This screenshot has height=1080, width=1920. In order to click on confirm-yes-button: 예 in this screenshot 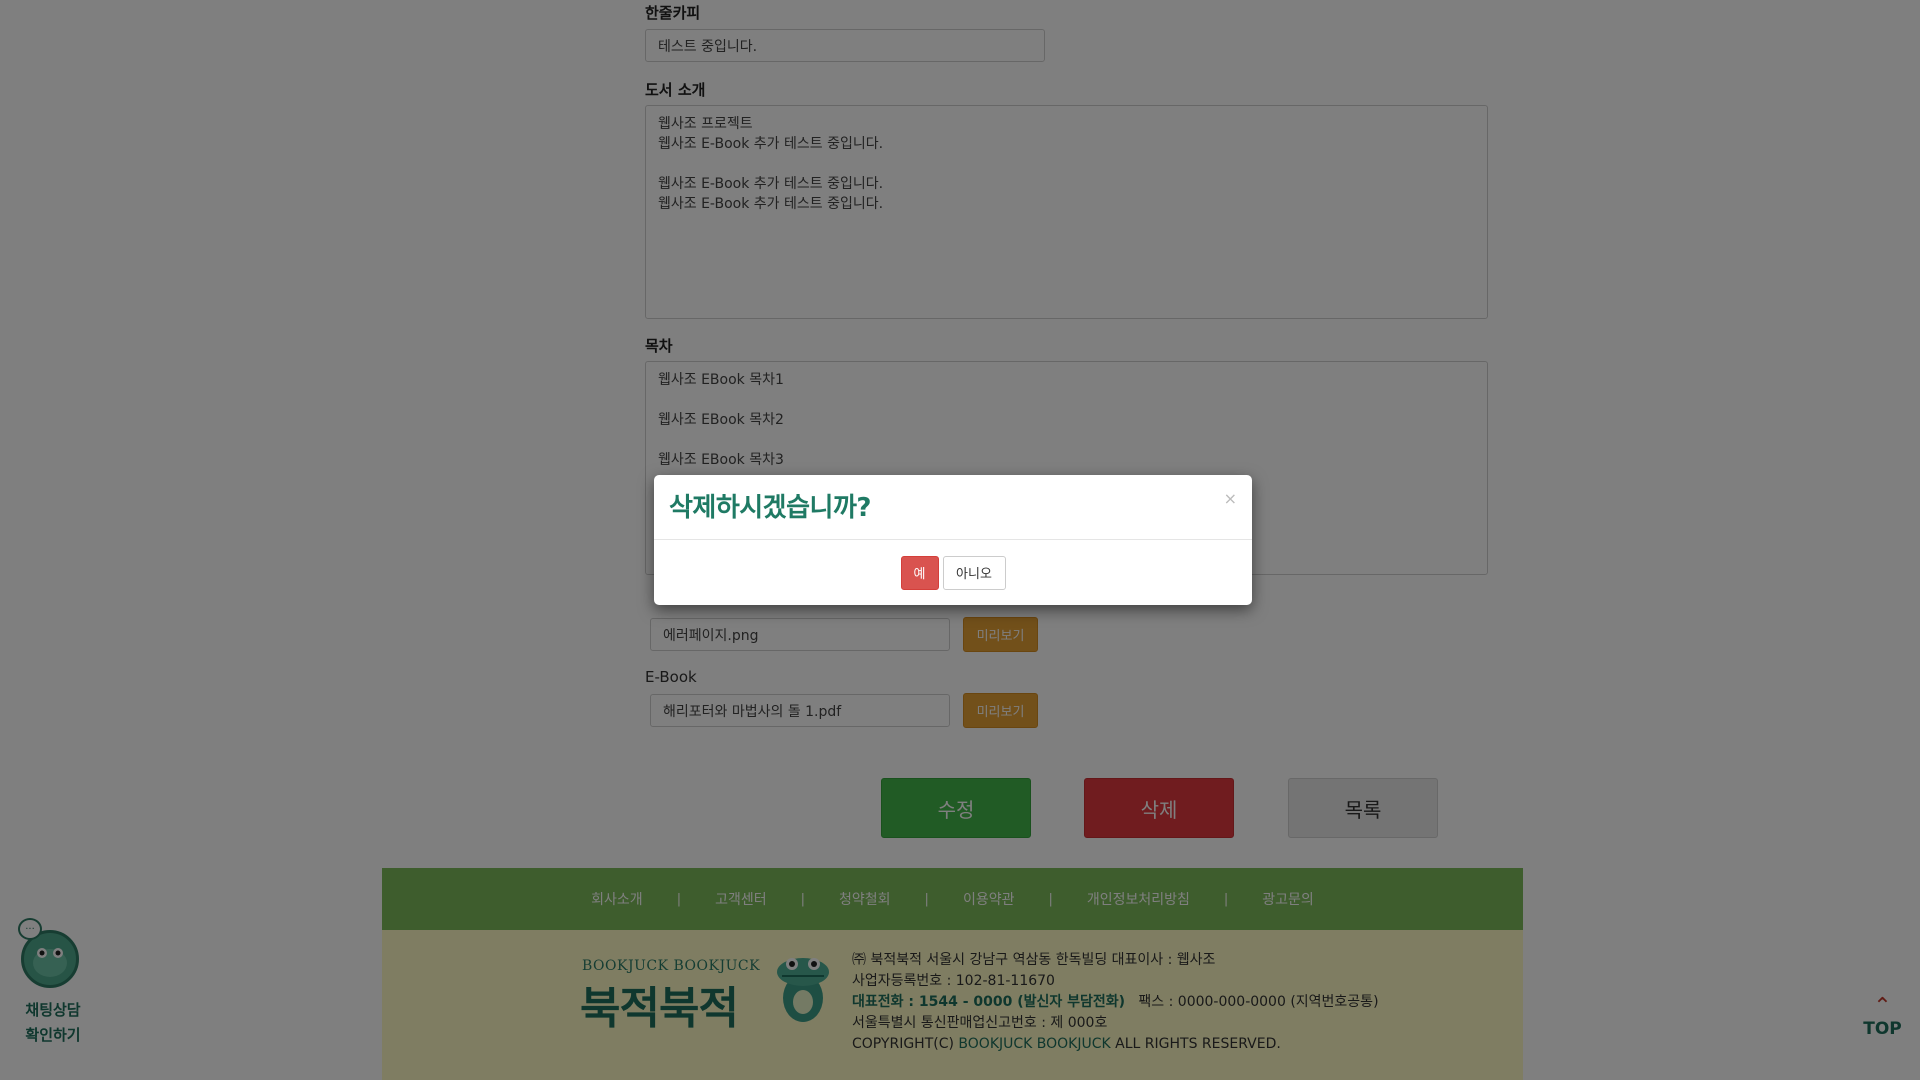, I will do `click(919, 572)`.